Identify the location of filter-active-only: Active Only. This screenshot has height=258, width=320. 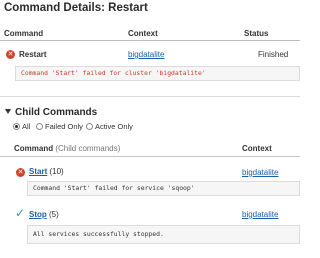
(109, 126).